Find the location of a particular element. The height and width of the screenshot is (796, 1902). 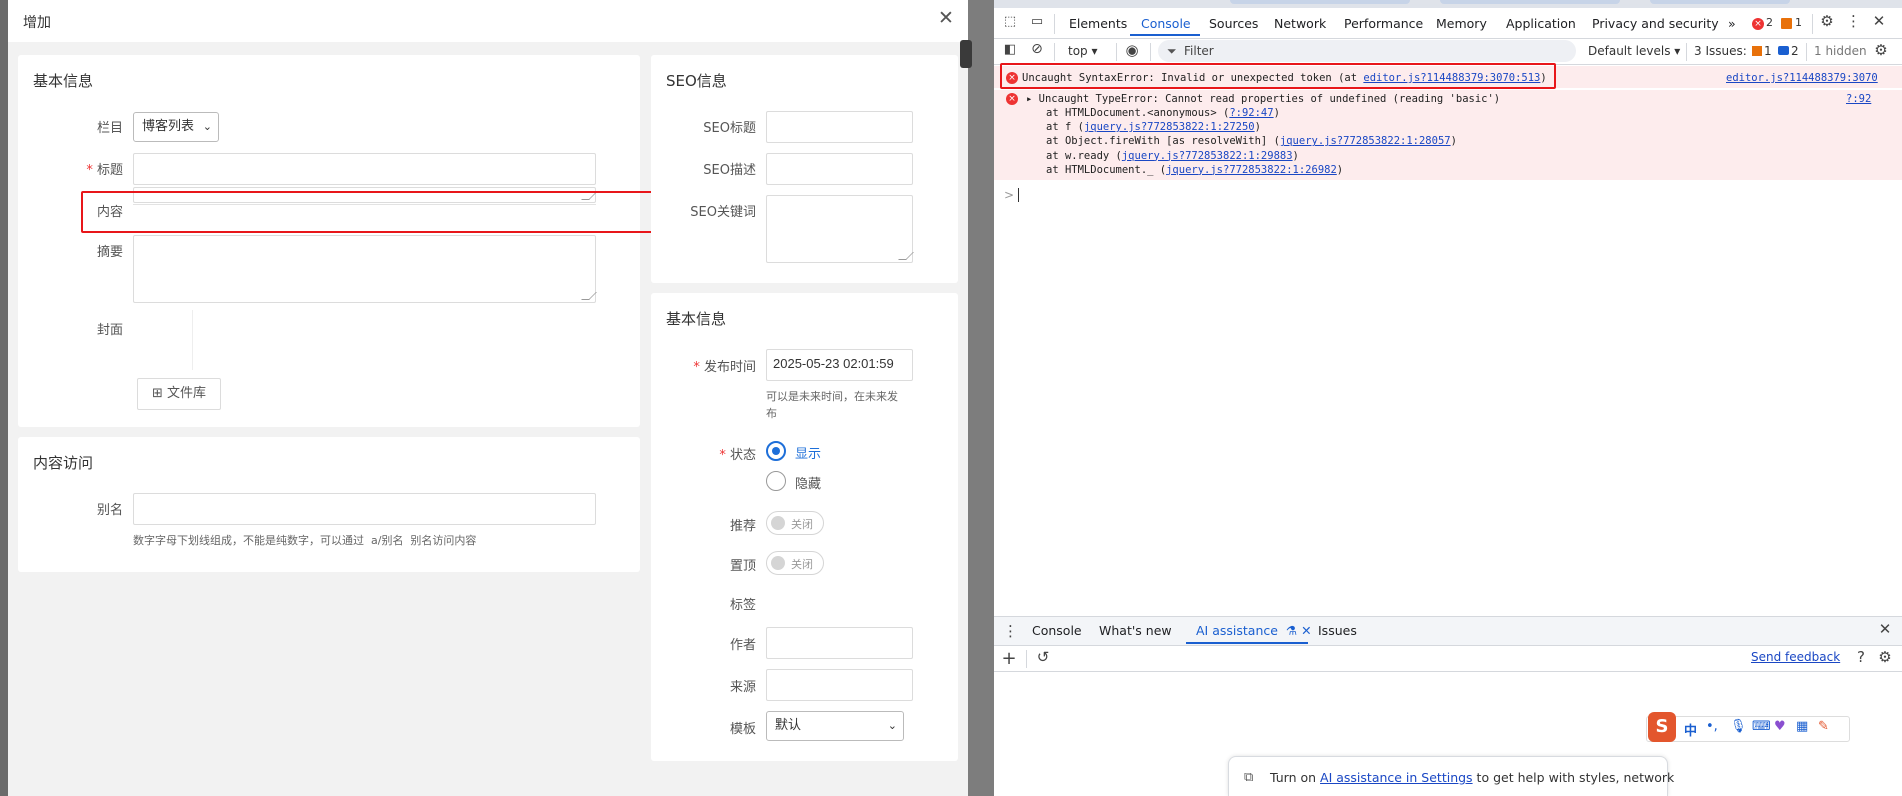

title-input is located at coordinates (364, 169).